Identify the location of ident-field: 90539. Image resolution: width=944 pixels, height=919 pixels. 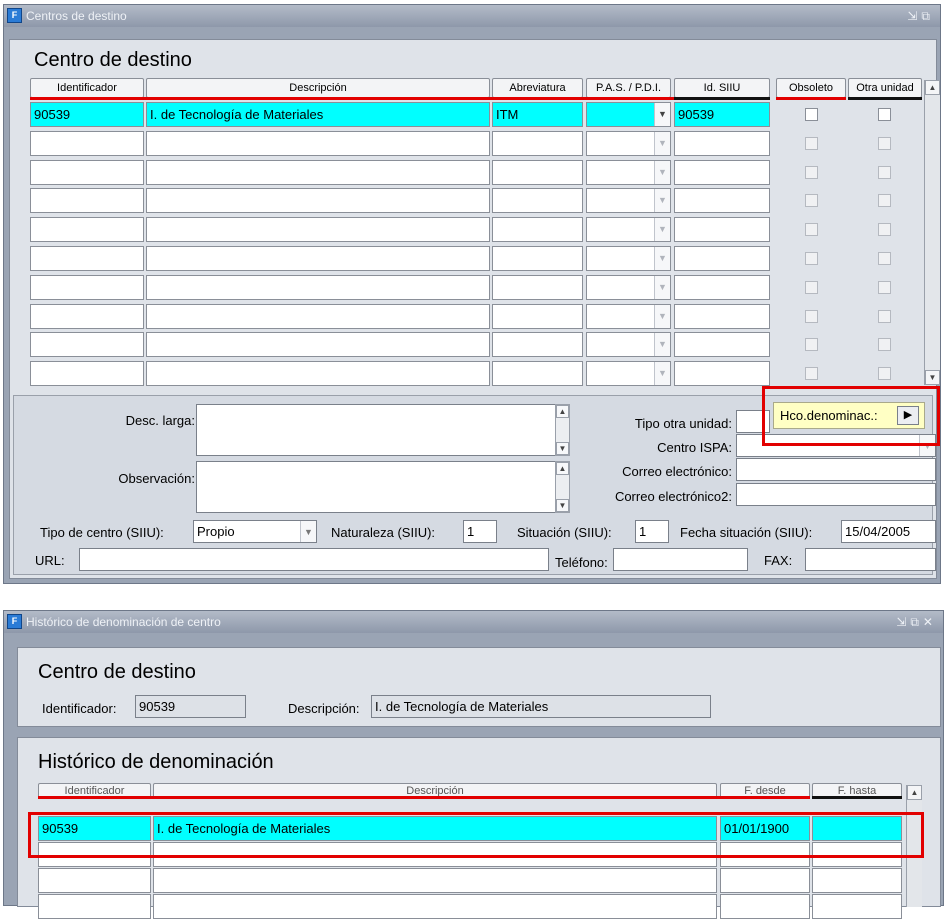
(190, 706).